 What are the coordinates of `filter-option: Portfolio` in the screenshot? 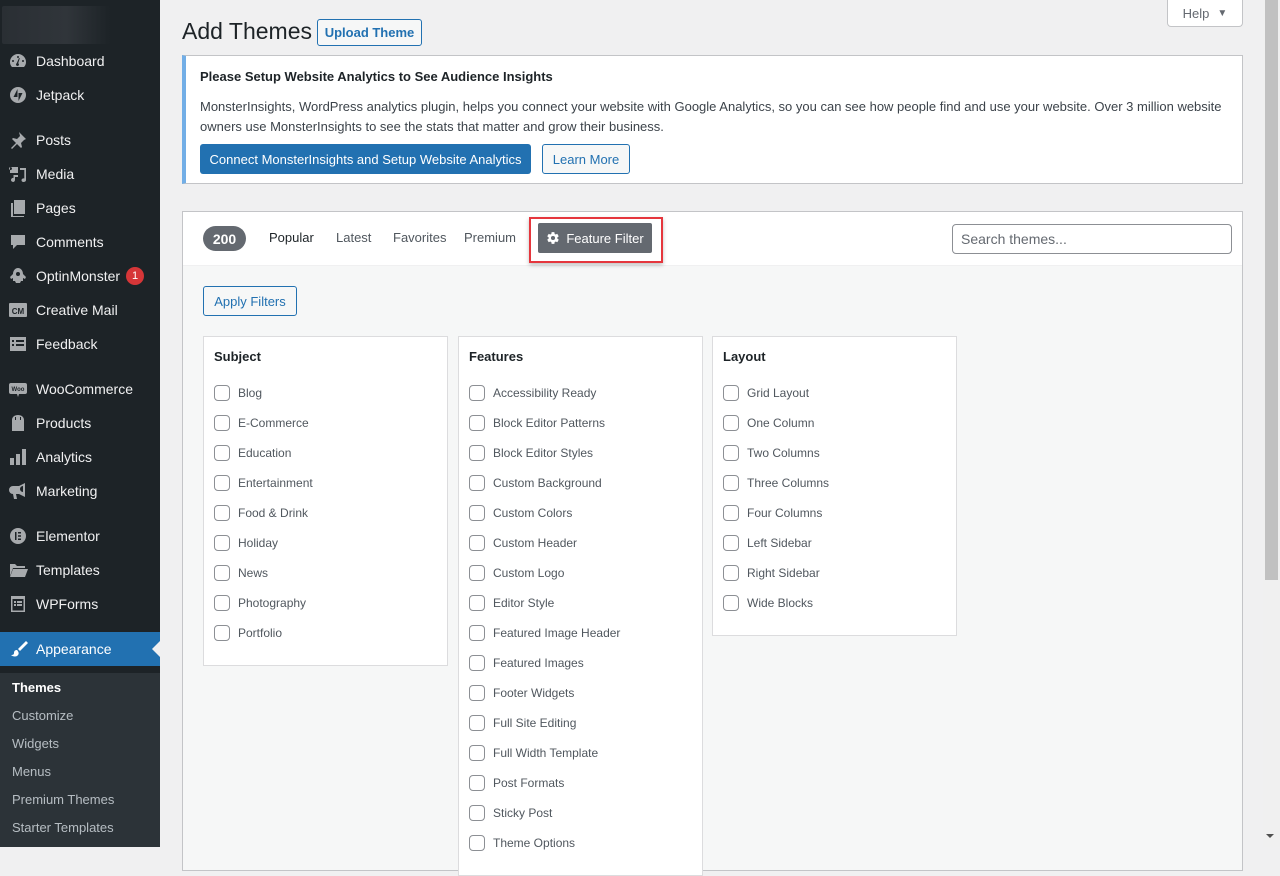 It's located at (248, 633).